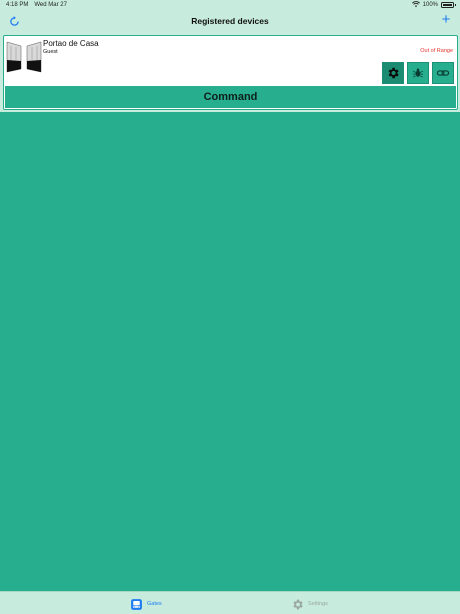 The image size is (460, 614). Describe the element at coordinates (136, 604) in the screenshot. I see `bus-icon` at that location.